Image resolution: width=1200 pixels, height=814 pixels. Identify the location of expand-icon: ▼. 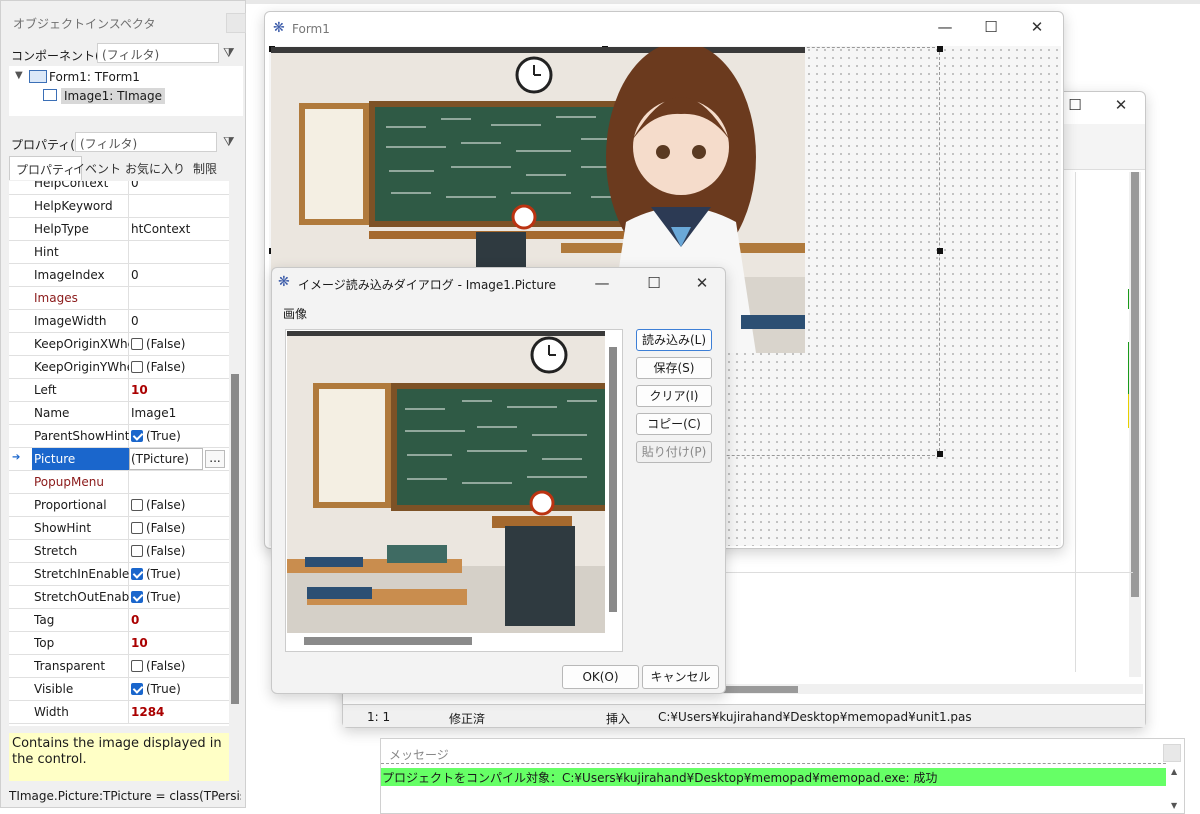
(19, 75).